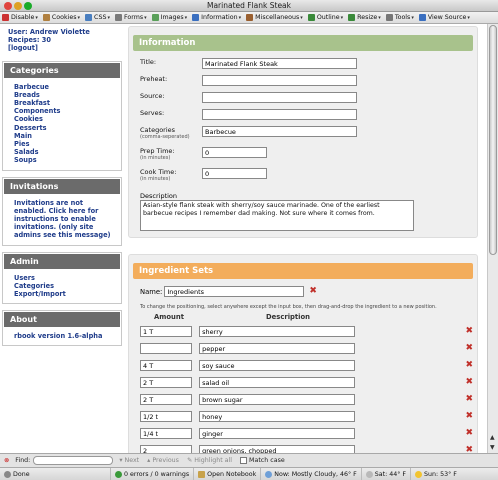 This screenshot has height=480, width=498. What do you see at coordinates (28, 6) in the screenshot?
I see `zoom-window-button` at bounding box center [28, 6].